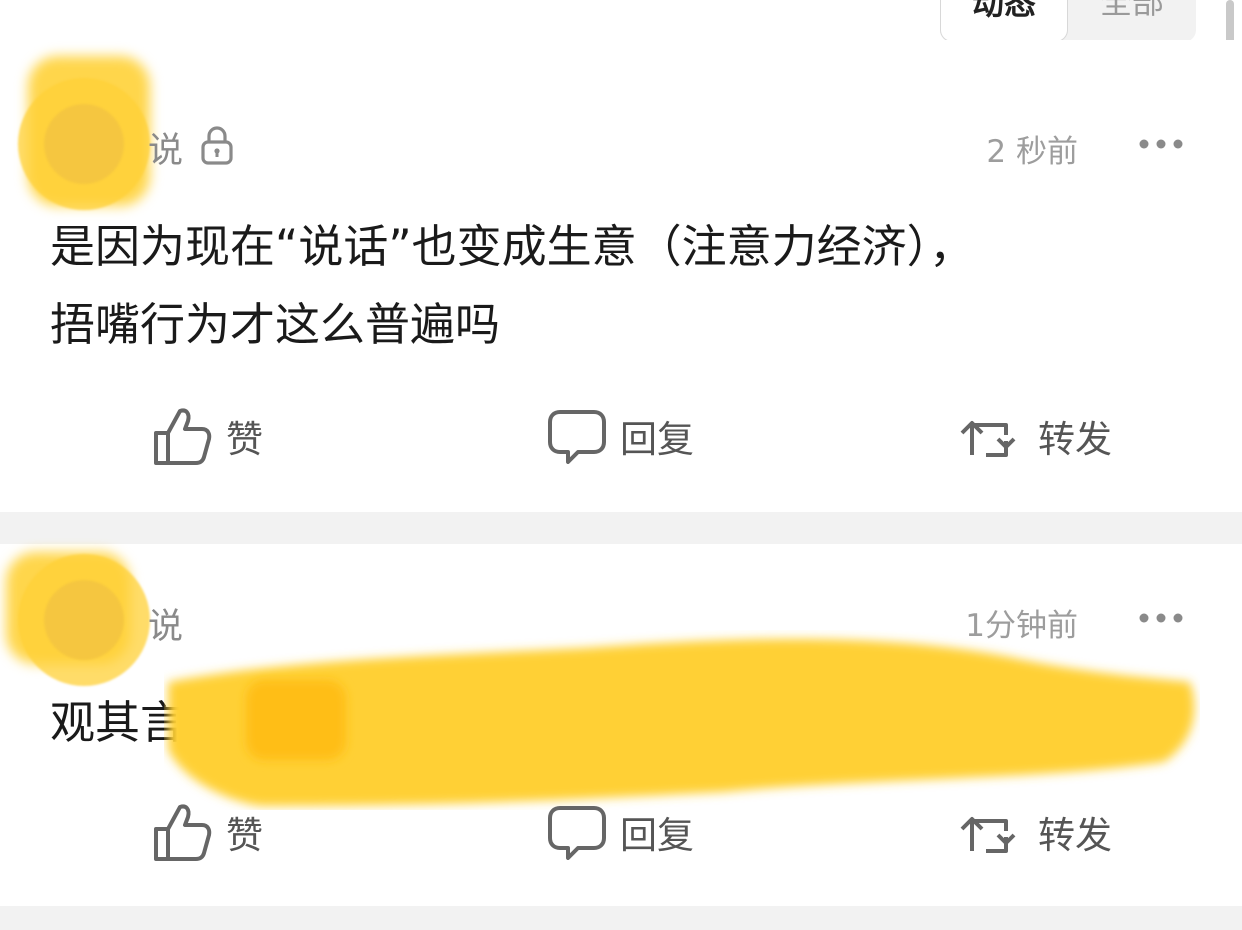 The image size is (1242, 930). What do you see at coordinates (512, 246) in the screenshot?
I see `post-content-line: 是因为现在“说话”也变成生意（注意力经济），` at bounding box center [512, 246].